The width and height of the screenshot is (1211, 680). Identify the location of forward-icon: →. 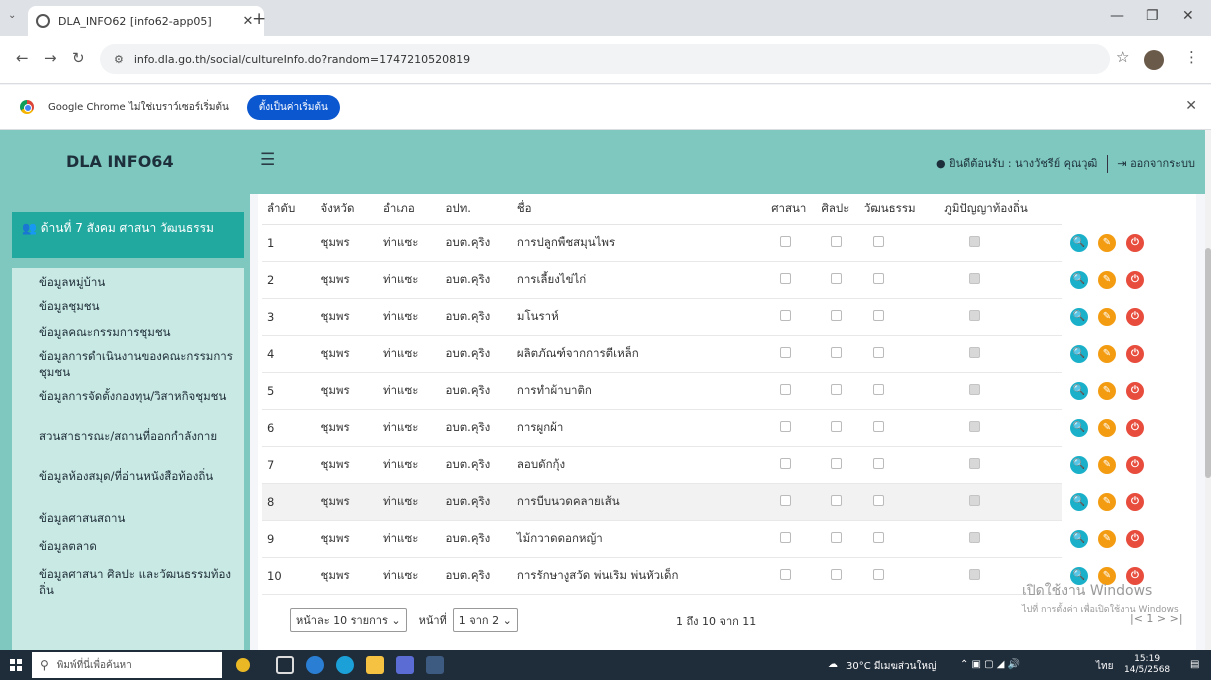
(50, 58).